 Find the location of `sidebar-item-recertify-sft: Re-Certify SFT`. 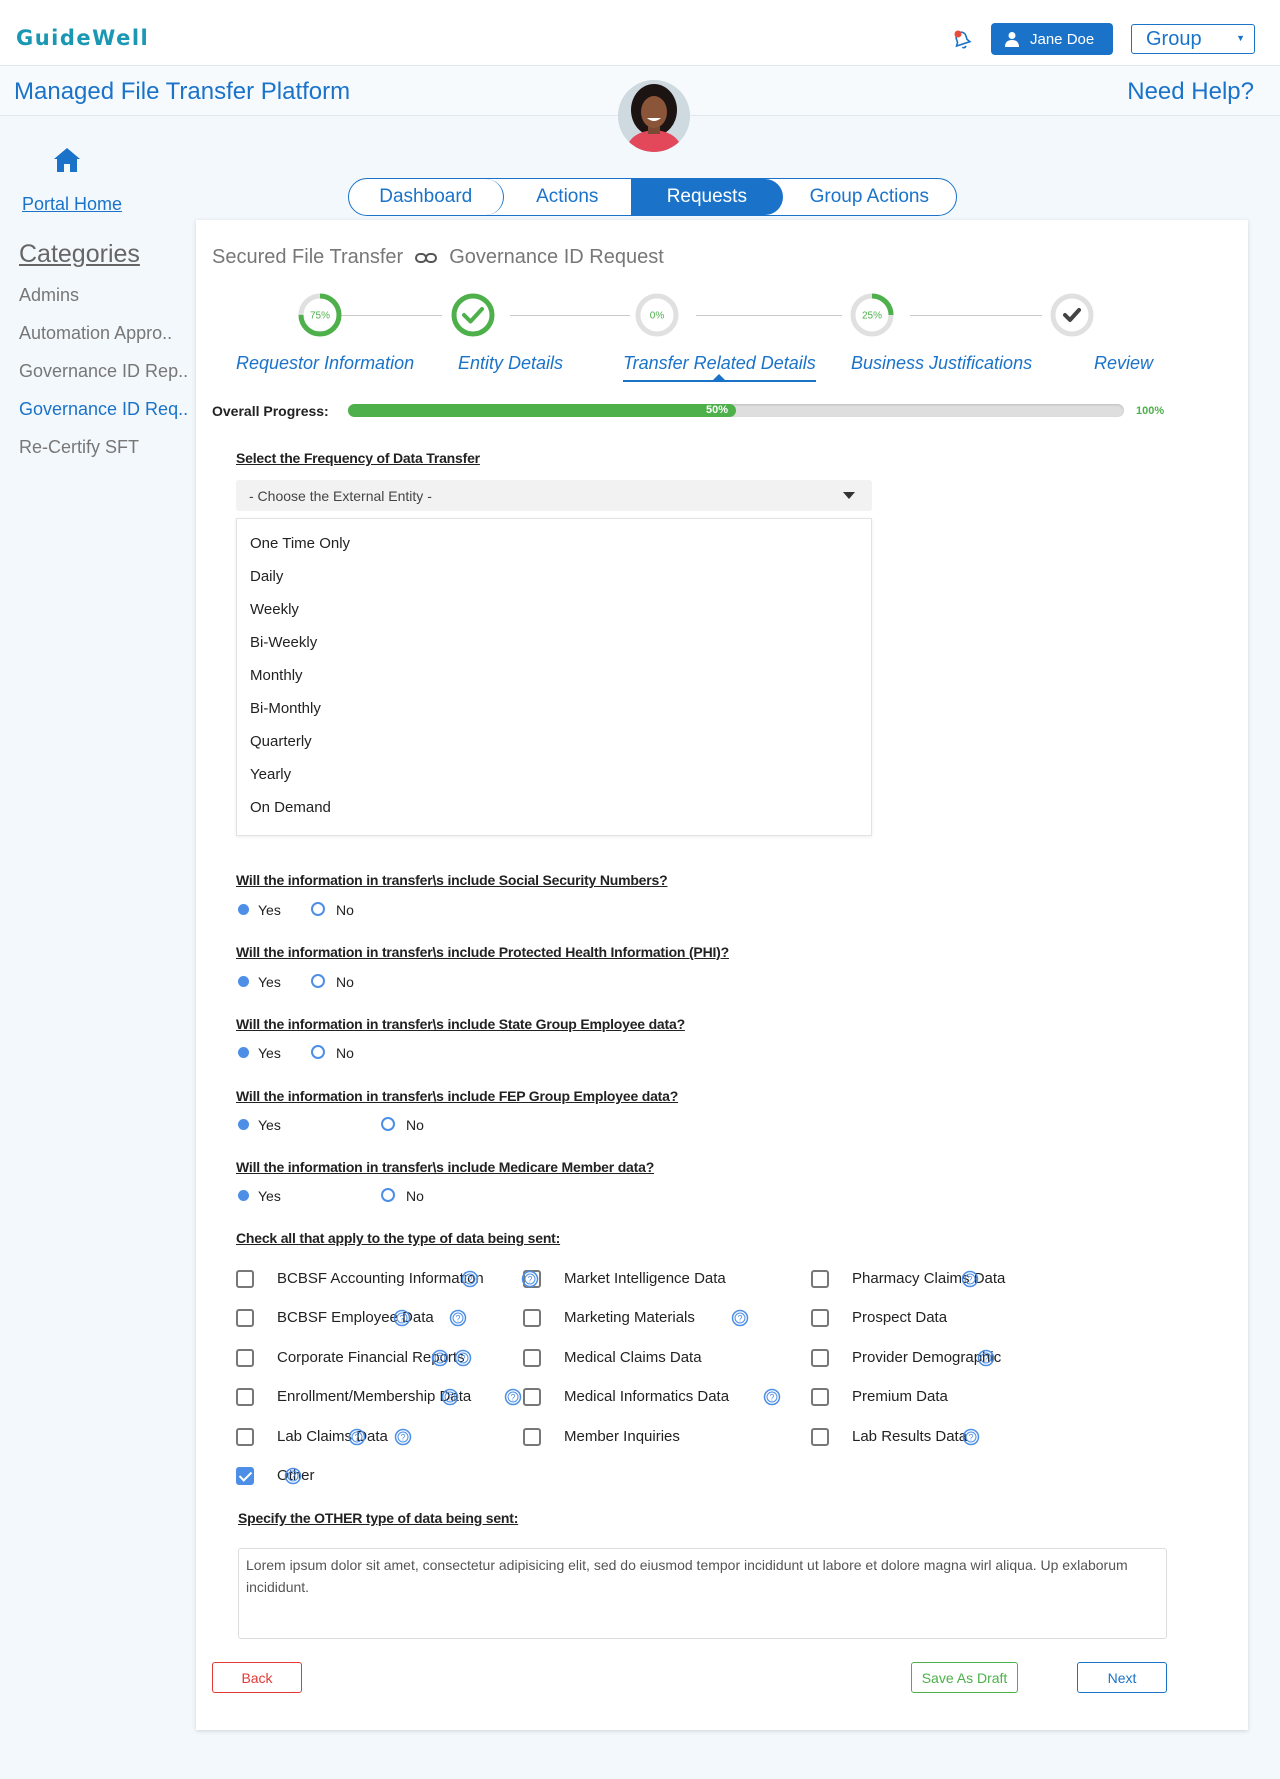

sidebar-item-recertify-sft: Re-Certify SFT is located at coordinates (103, 456).